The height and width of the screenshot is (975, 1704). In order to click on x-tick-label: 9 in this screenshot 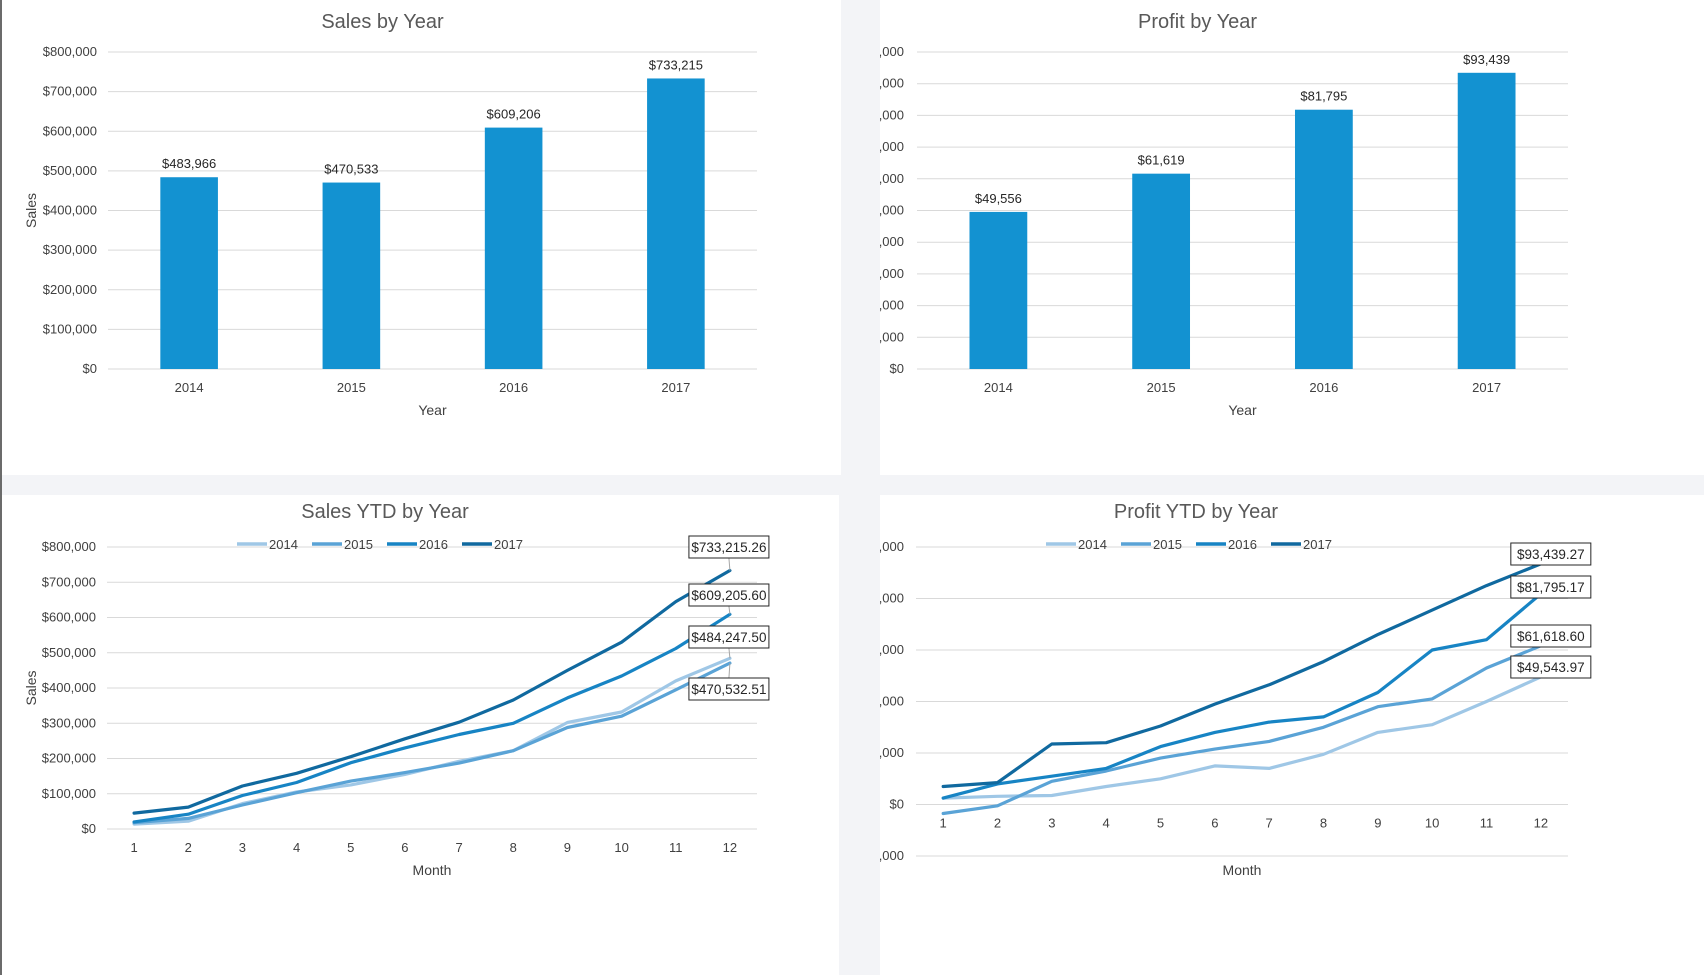, I will do `click(1377, 823)`.